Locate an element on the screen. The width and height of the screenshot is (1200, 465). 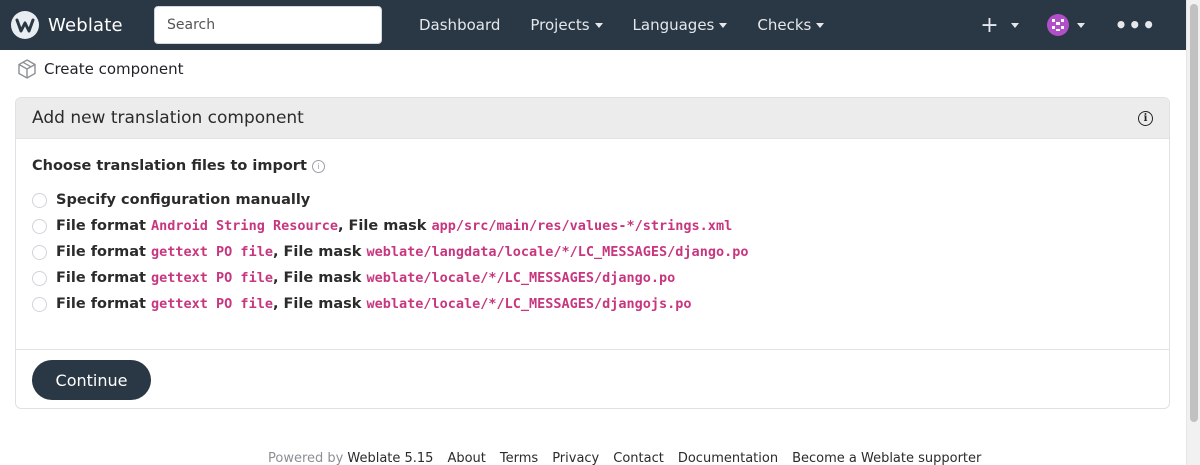
nav-right: + ••• is located at coordinates (1083, 25).